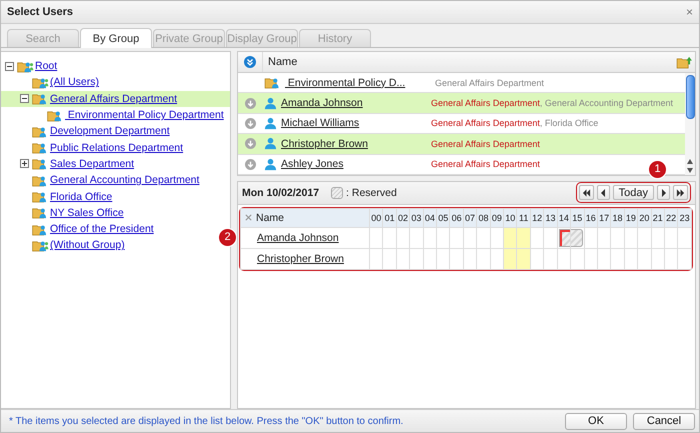 Image resolution: width=700 pixels, height=433 pixels. Describe the element at coordinates (248, 217) in the screenshot. I see `remove-all-icon` at that location.